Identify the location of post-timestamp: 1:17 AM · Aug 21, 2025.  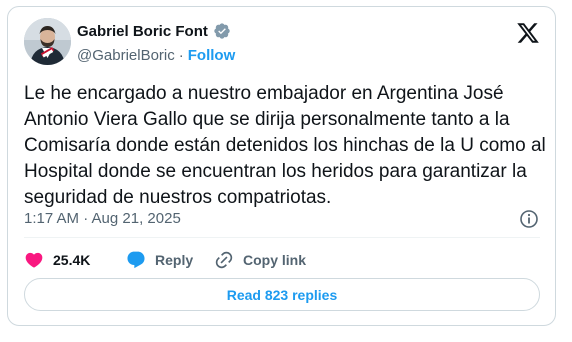
(102, 218).